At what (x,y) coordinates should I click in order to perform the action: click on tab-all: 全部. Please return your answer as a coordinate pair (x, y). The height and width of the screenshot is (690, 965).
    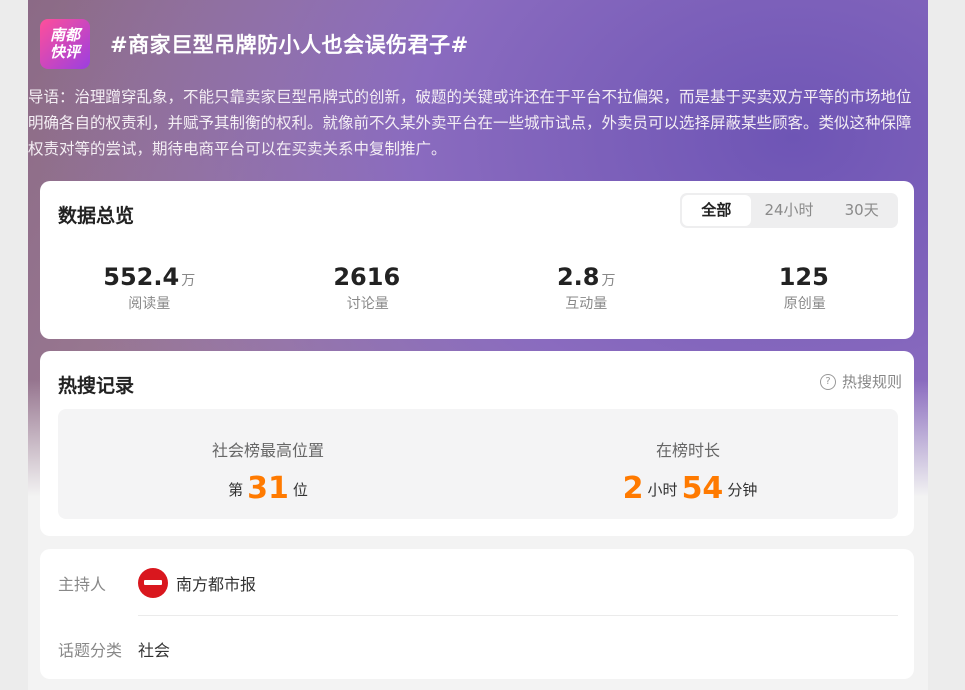
    Looking at the image, I should click on (716, 210).